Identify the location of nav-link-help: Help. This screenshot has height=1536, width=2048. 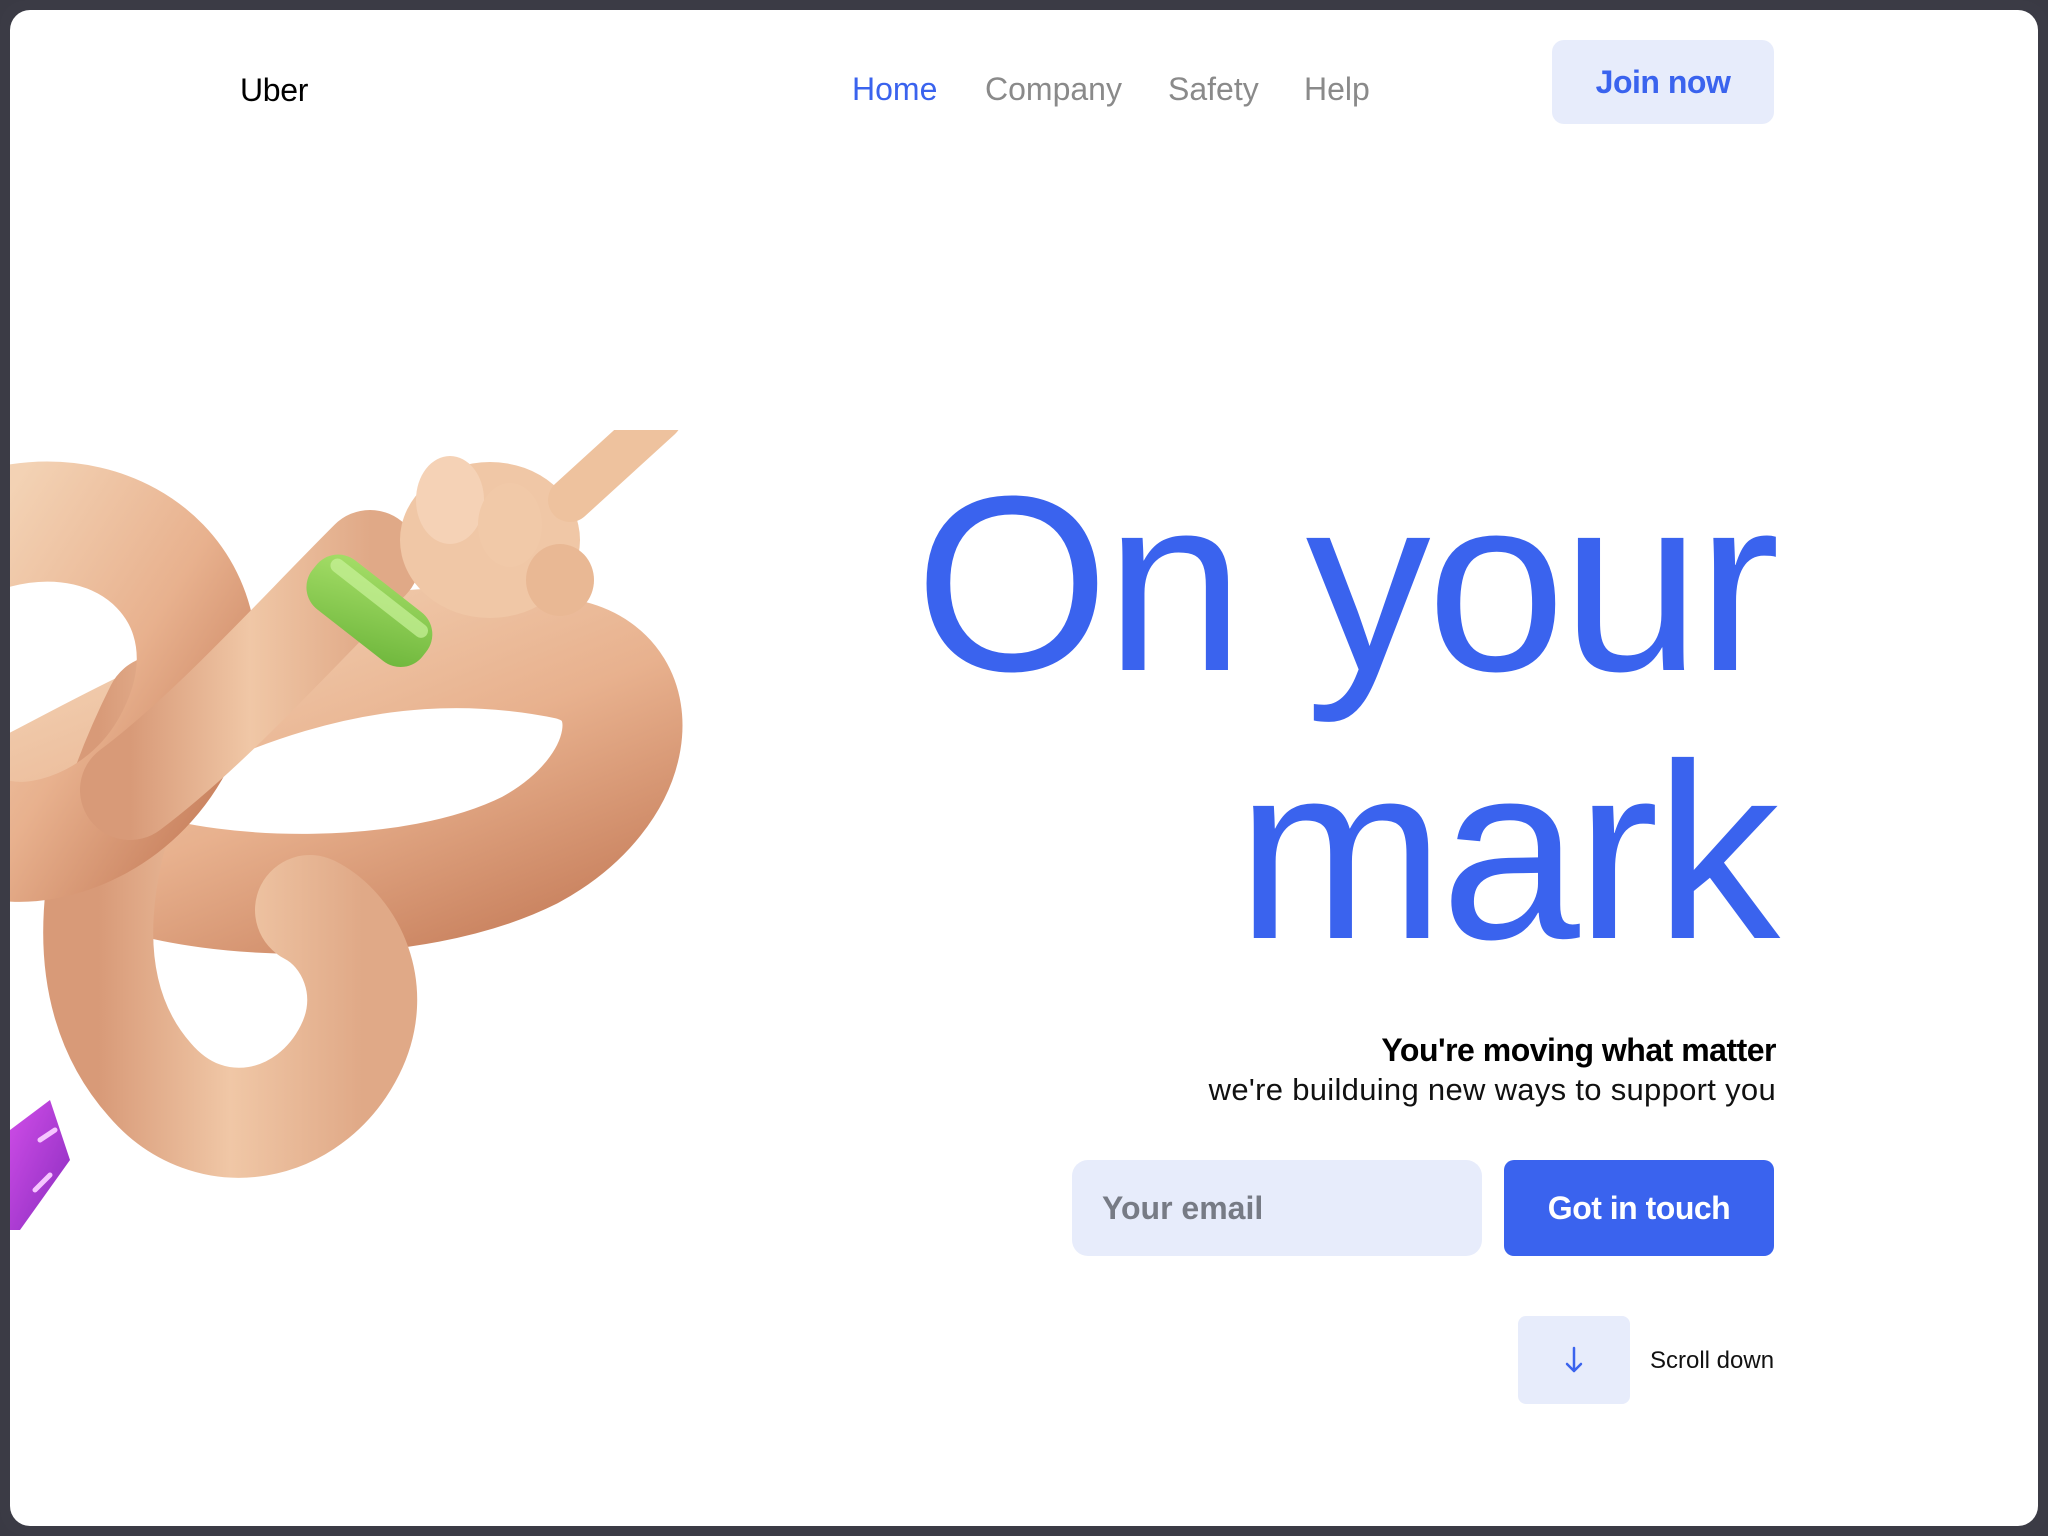
(1337, 89).